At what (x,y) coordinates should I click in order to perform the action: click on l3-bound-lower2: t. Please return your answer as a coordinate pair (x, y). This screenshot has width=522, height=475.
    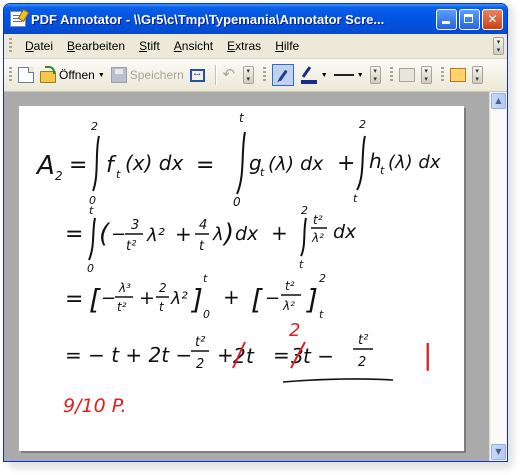
    Looking at the image, I should click on (321, 314).